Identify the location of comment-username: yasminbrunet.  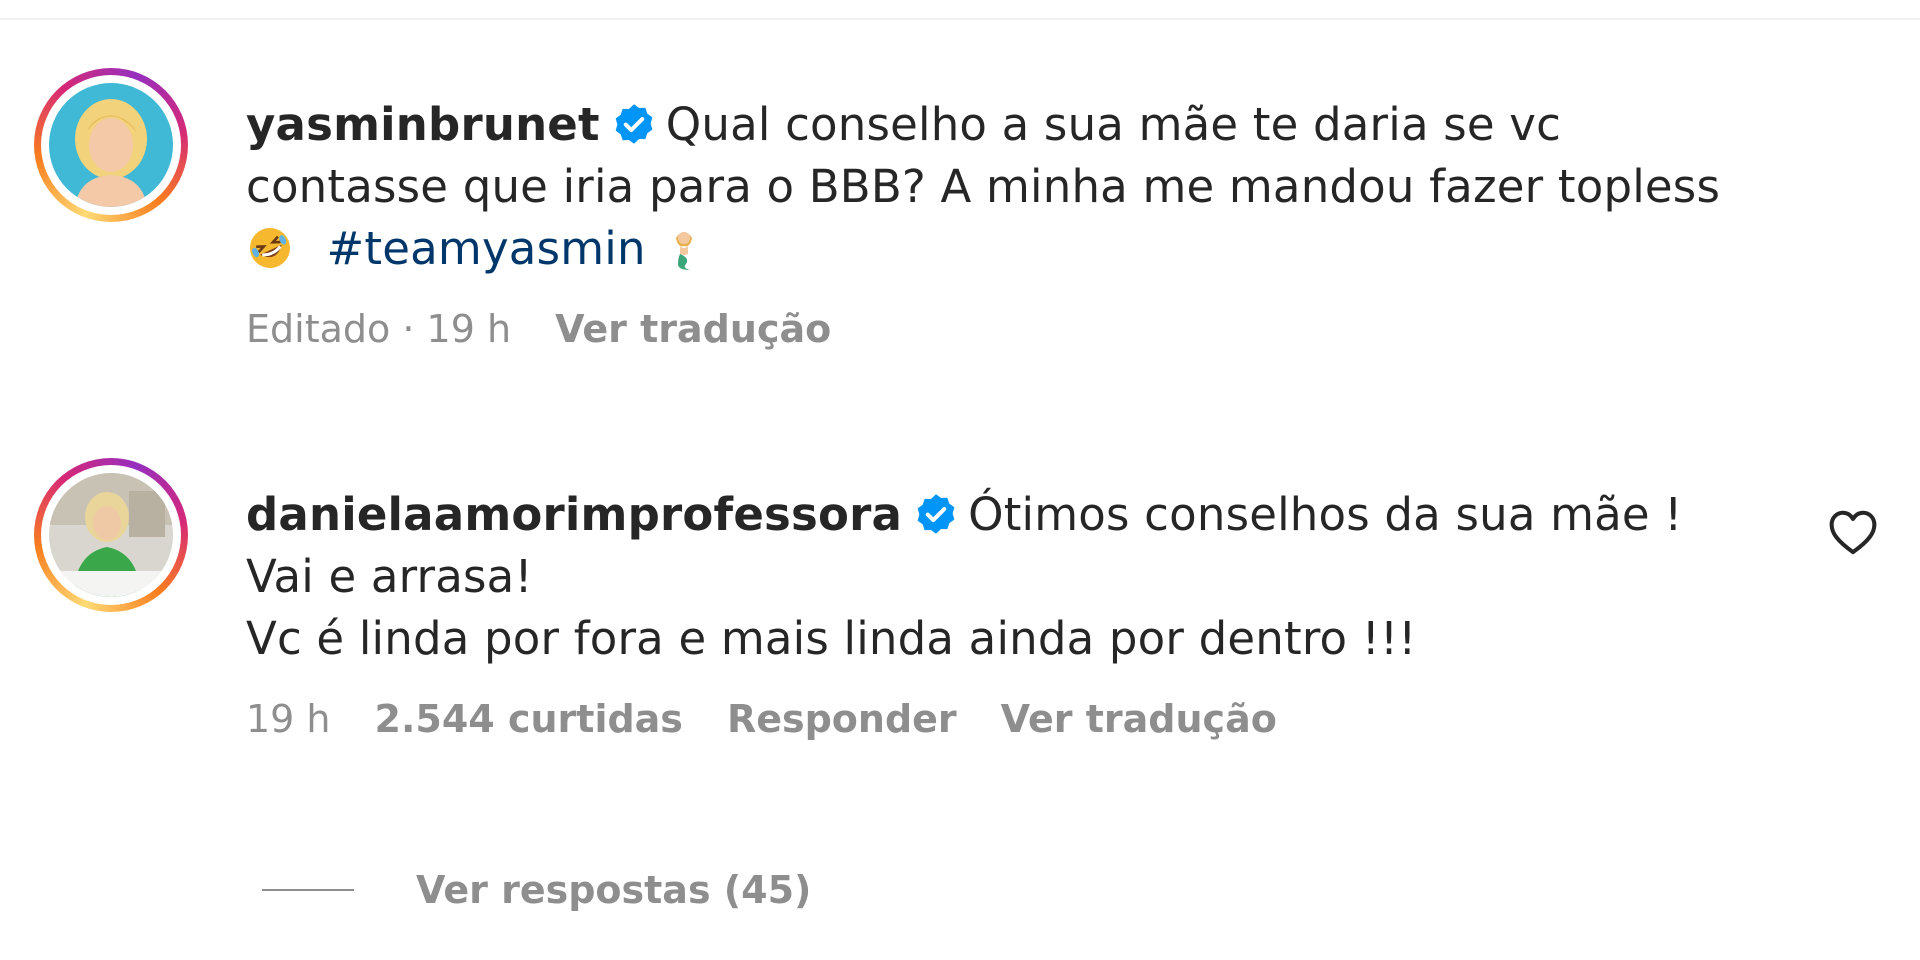
(423, 124).